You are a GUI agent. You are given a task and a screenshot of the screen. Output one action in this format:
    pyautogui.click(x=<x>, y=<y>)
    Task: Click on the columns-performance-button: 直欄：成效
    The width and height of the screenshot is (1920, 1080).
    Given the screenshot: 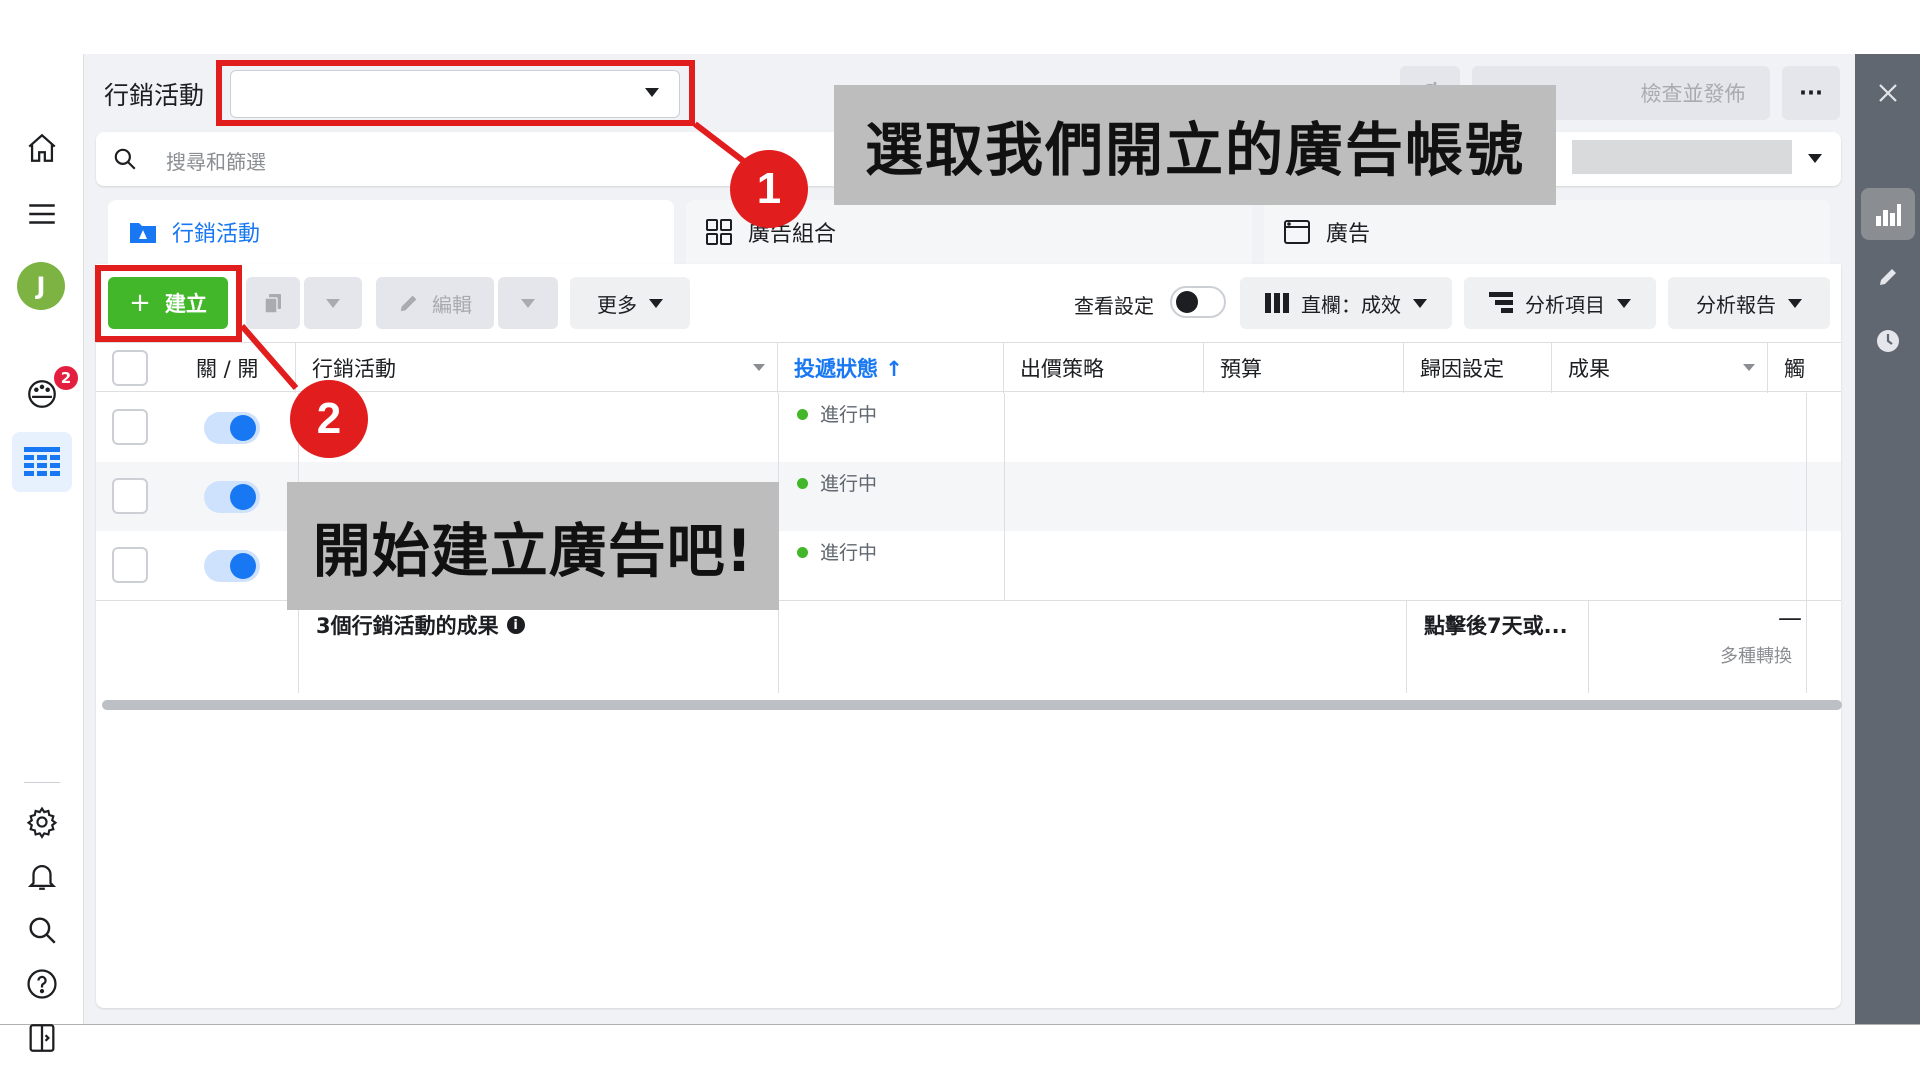 What is the action you would take?
    pyautogui.click(x=1346, y=303)
    